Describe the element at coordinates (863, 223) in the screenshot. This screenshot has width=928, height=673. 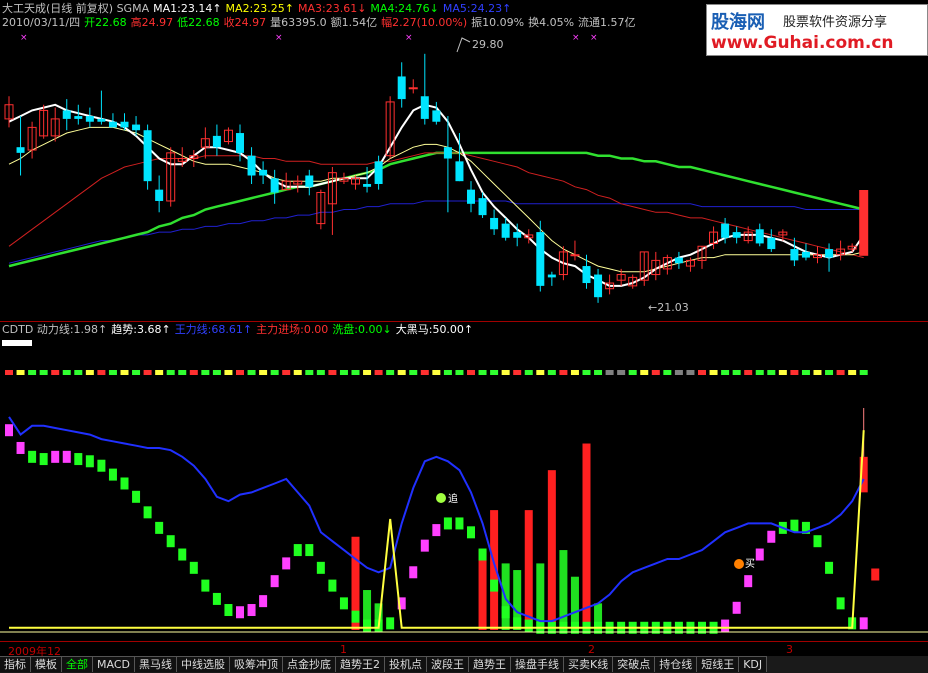
I see `last-candle-body` at that location.